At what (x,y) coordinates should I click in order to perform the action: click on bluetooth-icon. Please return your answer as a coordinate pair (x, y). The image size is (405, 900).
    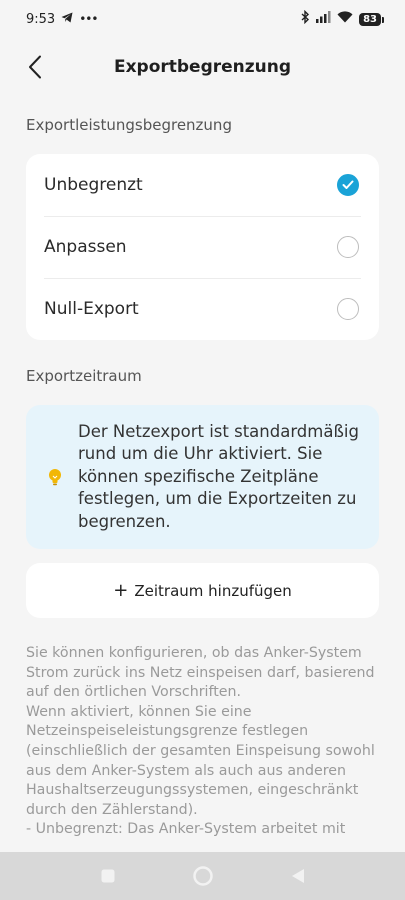
    Looking at the image, I should click on (305, 18).